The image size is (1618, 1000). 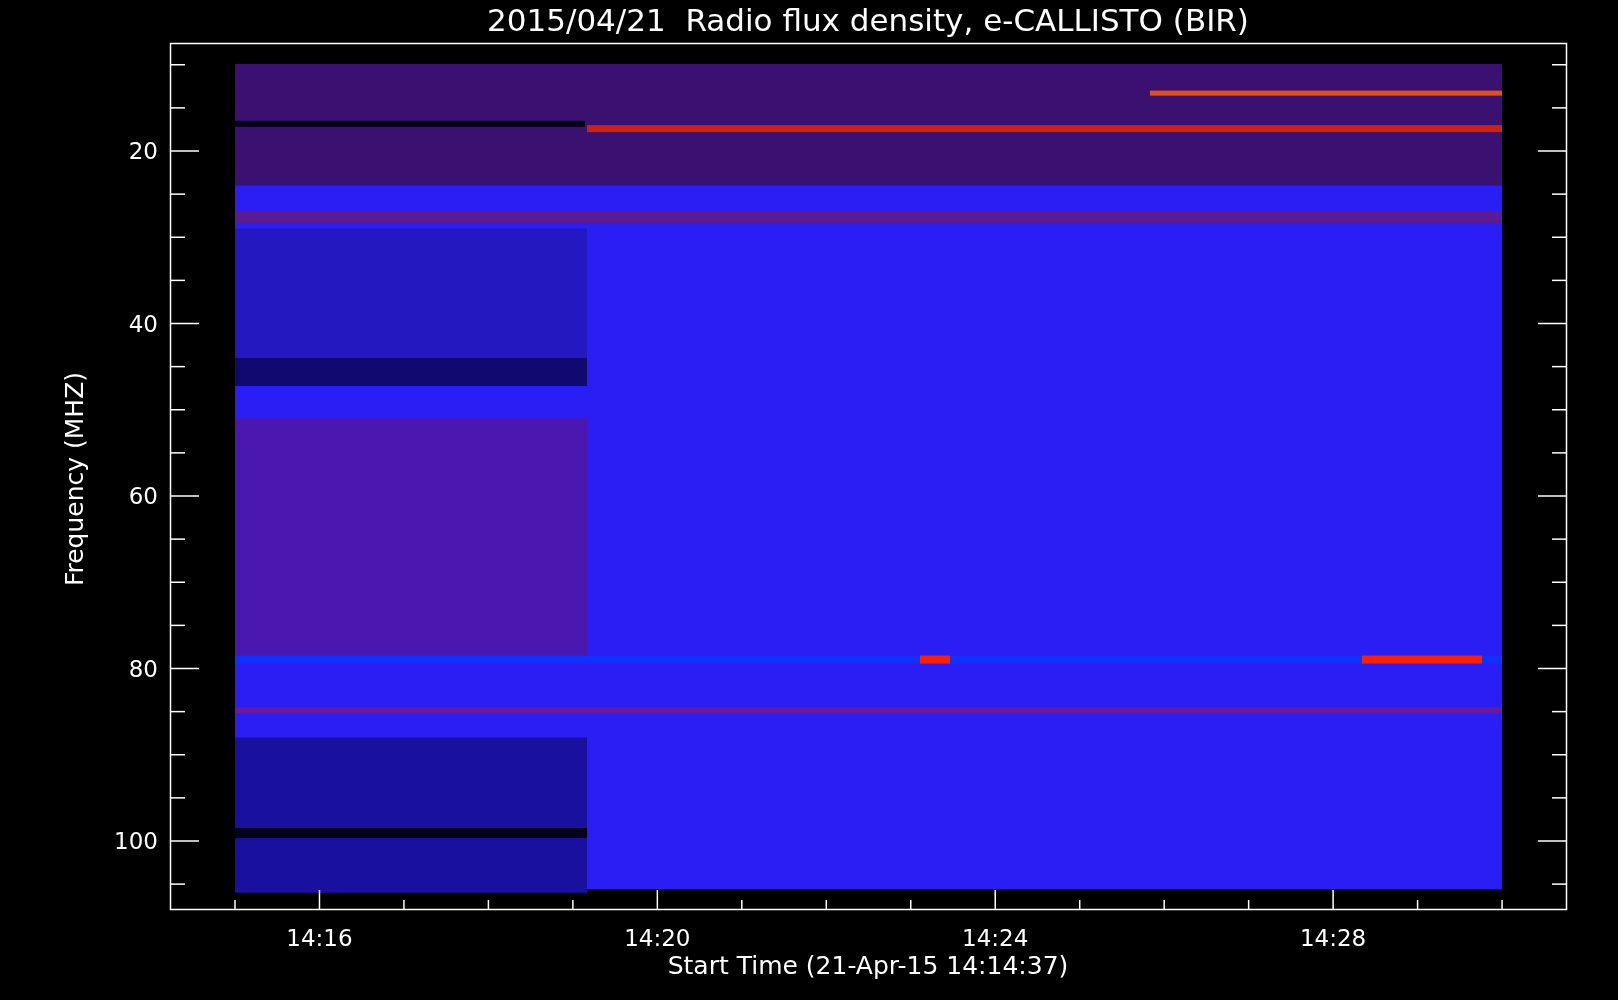 What do you see at coordinates (1333, 938) in the screenshot?
I see `x-tick-label: 14:28` at bounding box center [1333, 938].